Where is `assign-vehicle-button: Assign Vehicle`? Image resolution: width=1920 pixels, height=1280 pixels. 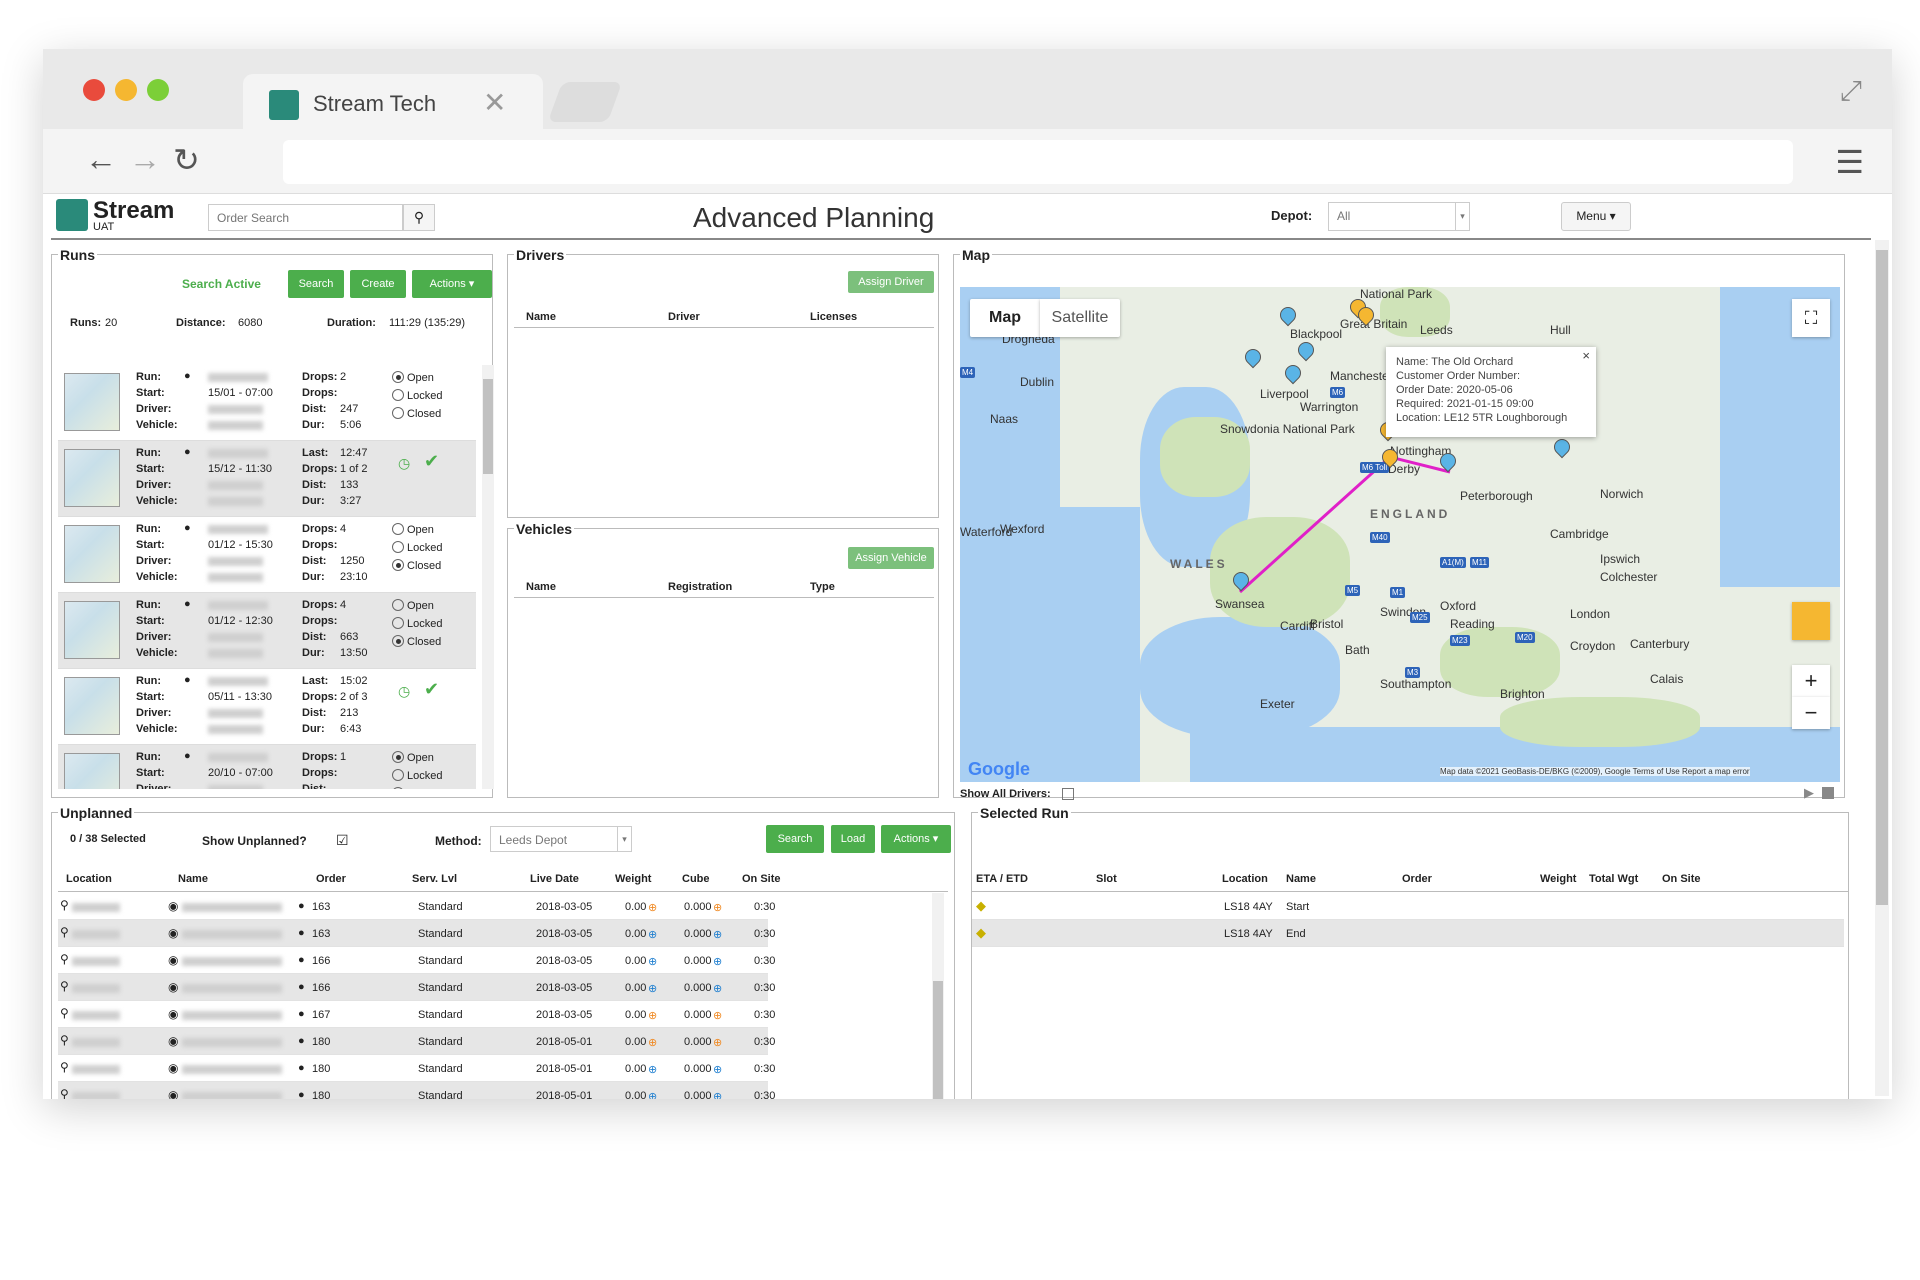 assign-vehicle-button: Assign Vehicle is located at coordinates (891, 558).